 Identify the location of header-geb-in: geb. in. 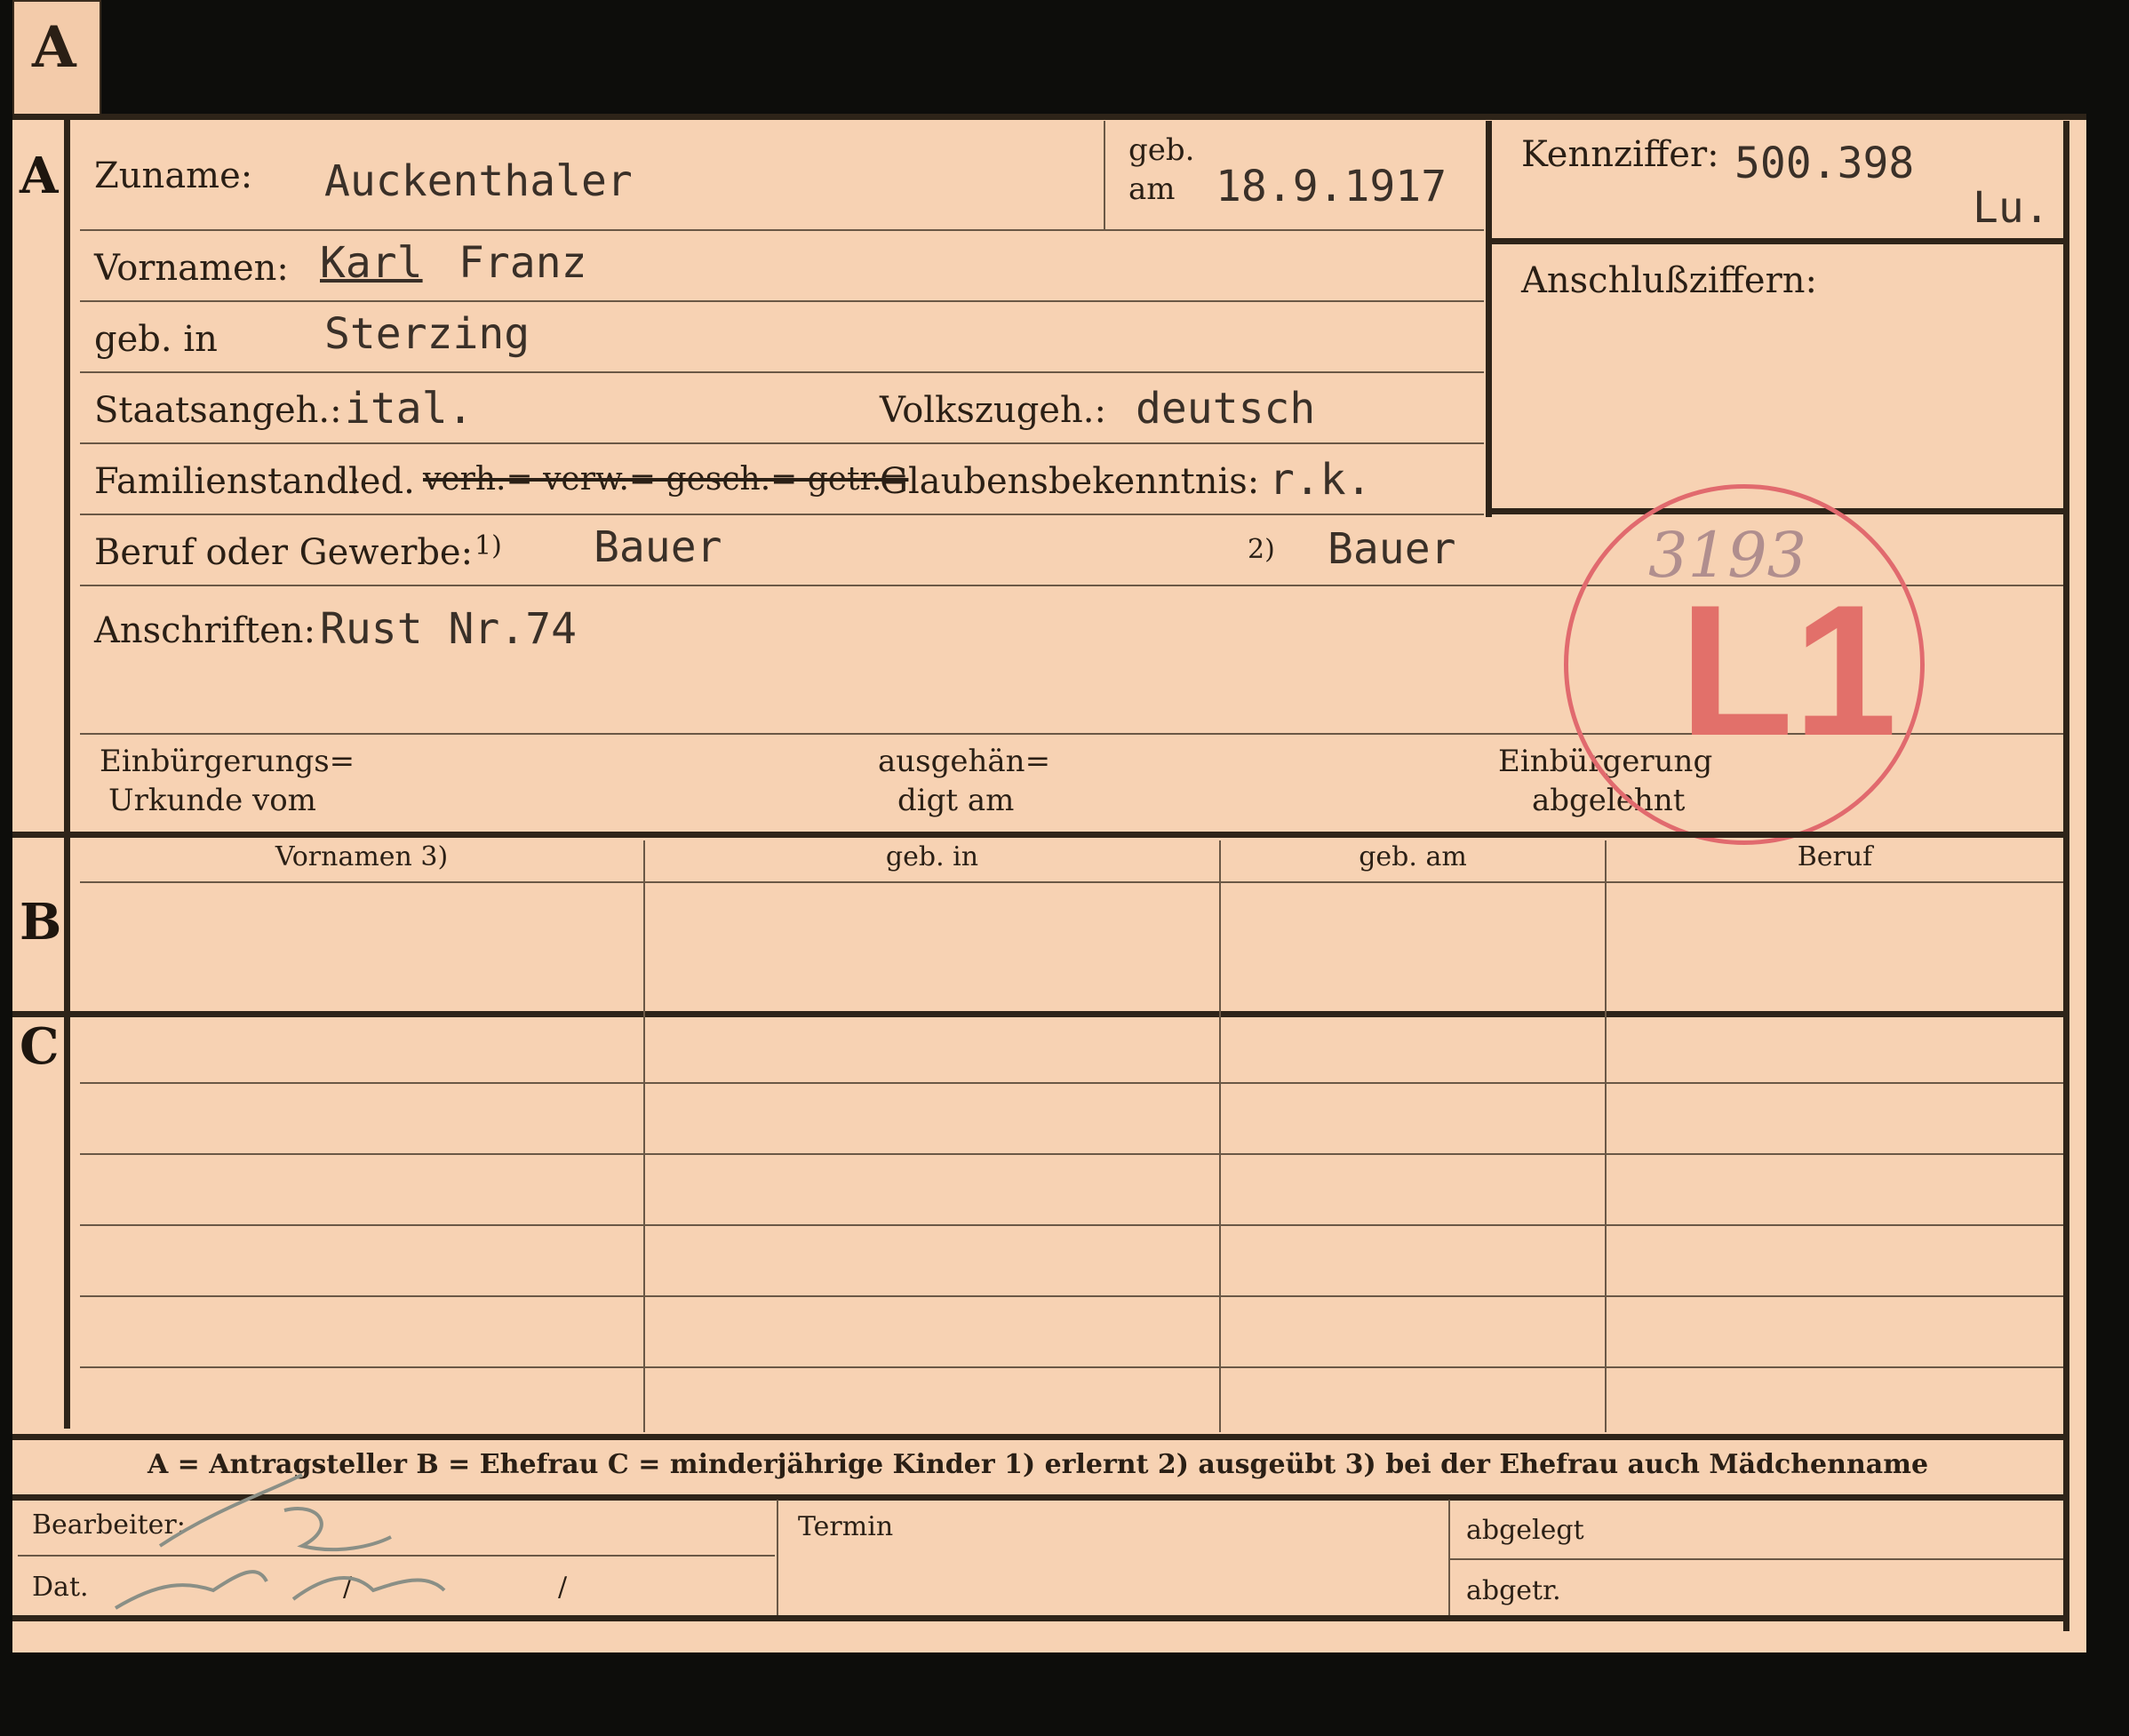
(932, 856).